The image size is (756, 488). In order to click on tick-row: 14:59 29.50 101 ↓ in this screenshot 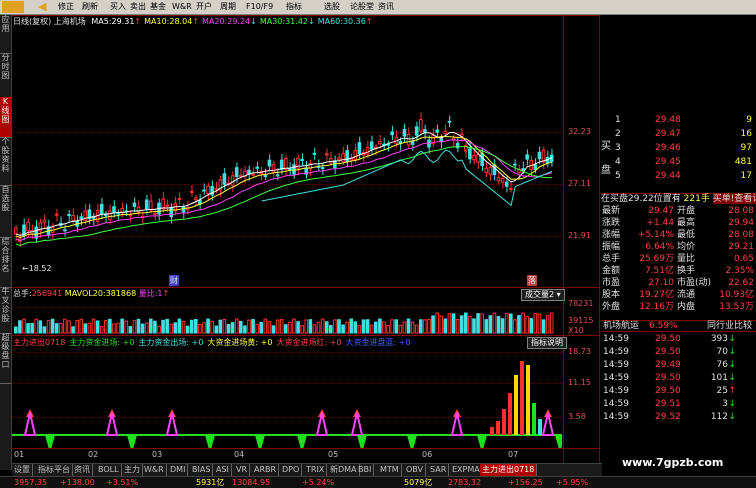, I will do `click(678, 378)`.